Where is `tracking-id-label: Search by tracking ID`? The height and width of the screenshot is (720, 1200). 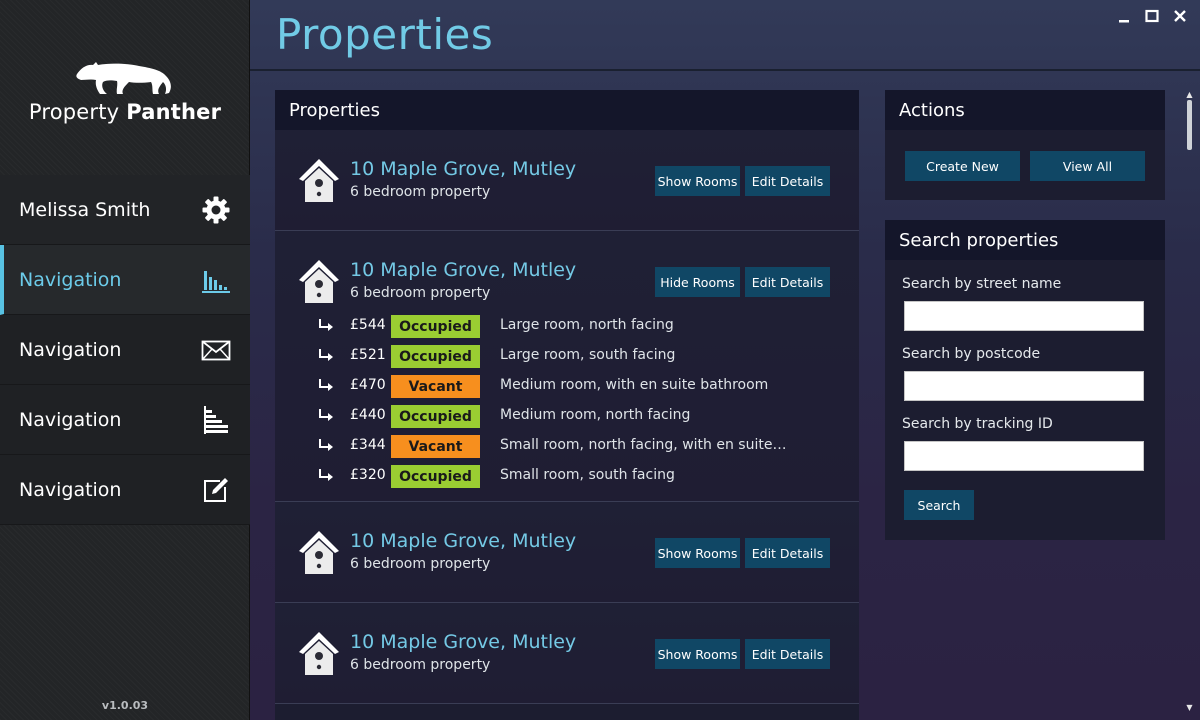
tracking-id-label: Search by tracking ID is located at coordinates (977, 424).